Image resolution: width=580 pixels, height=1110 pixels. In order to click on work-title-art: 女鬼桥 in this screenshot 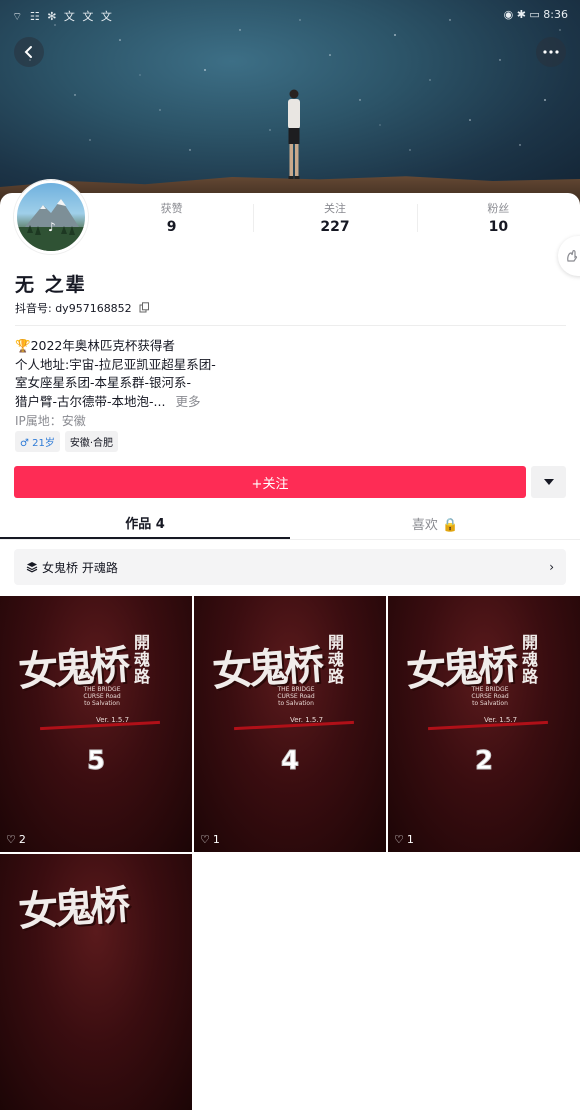, I will do `click(72, 908)`.